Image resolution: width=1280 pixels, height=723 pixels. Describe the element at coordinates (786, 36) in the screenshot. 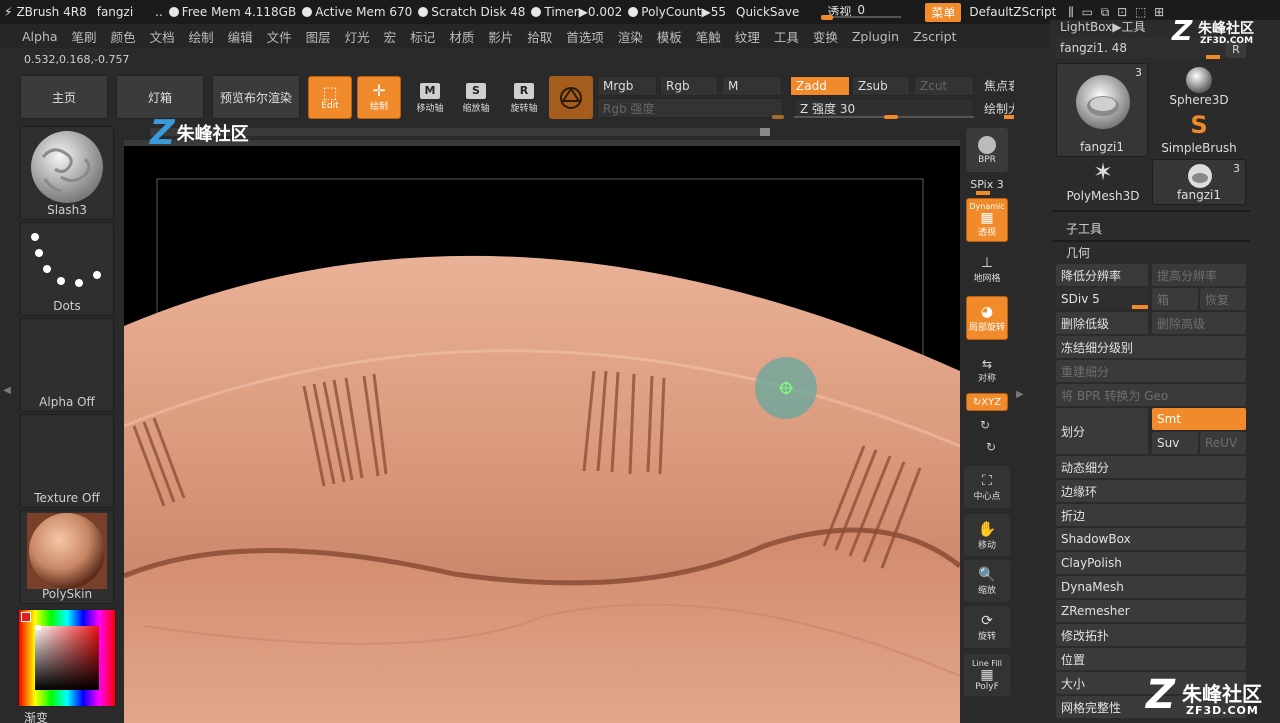

I see `menu-item: 工具` at that location.